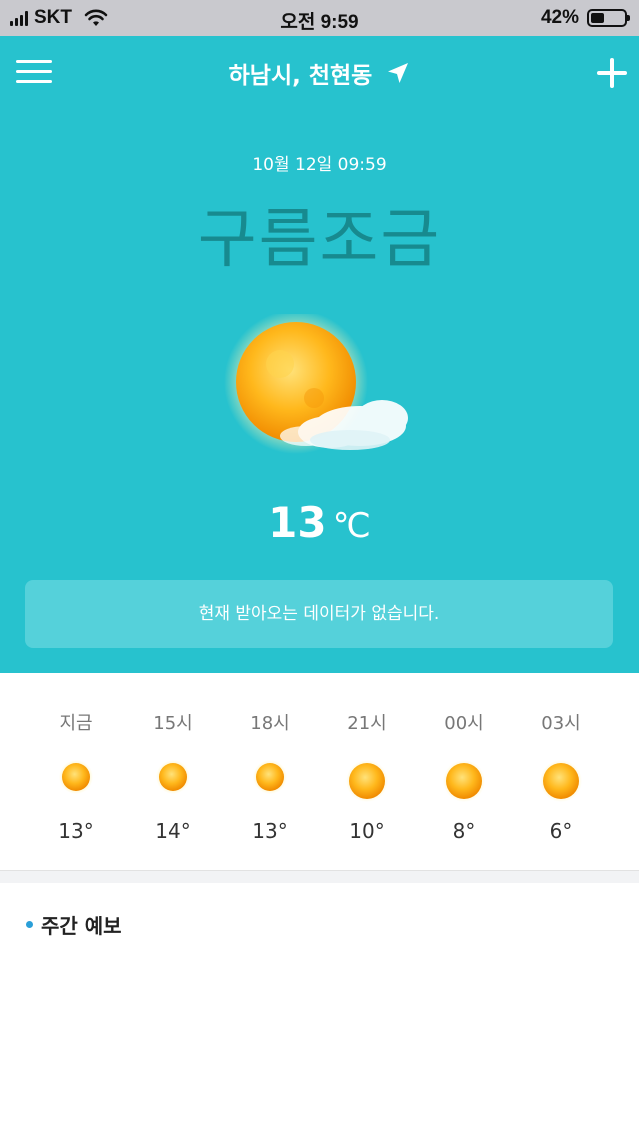 Image resolution: width=639 pixels, height=1136 pixels. Describe the element at coordinates (561, 831) in the screenshot. I see `hourly-temp: 6°` at that location.